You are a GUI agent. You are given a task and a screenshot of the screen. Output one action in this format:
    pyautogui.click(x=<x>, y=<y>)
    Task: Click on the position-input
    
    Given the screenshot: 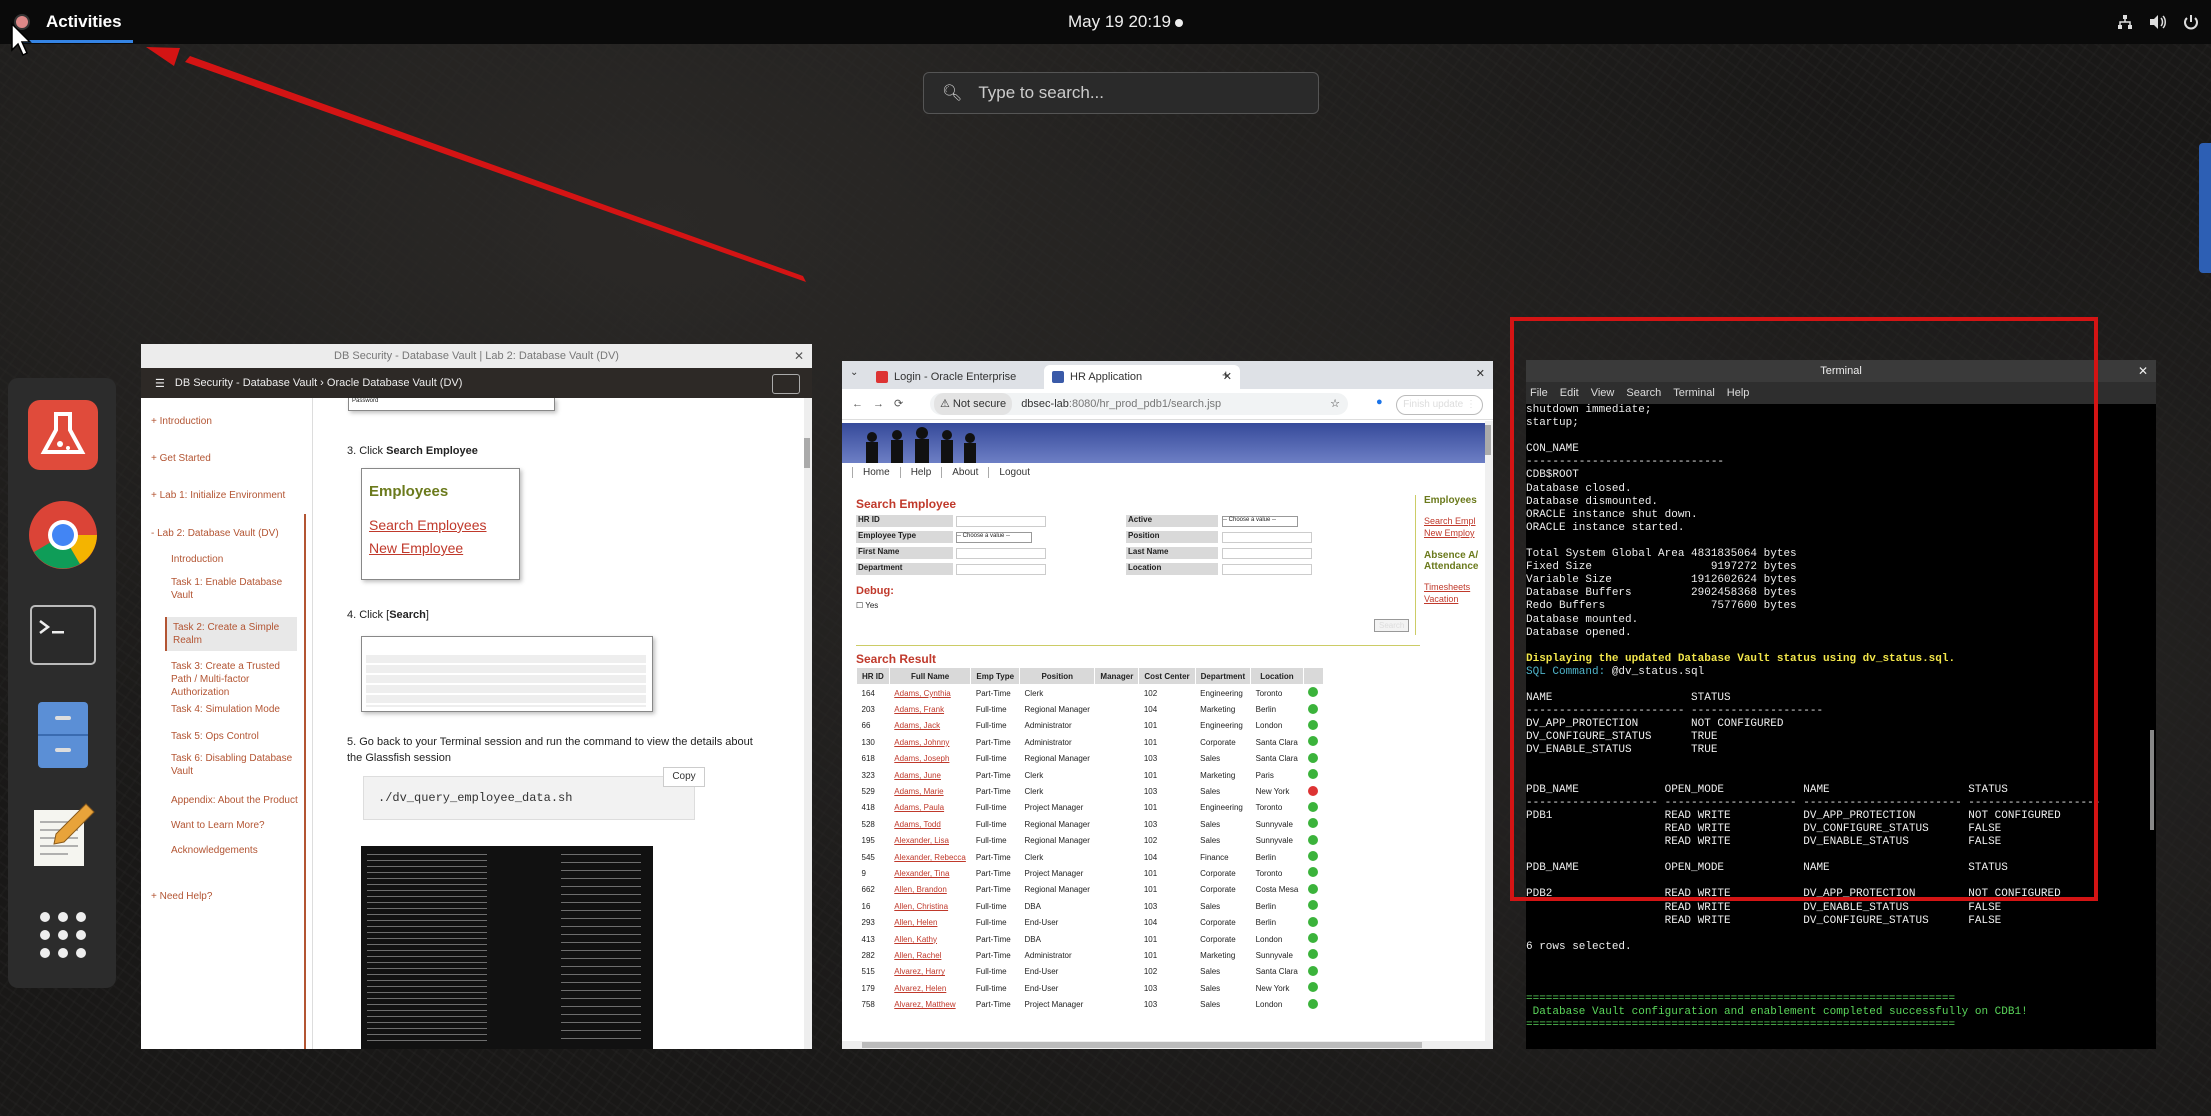 What is the action you would take?
    pyautogui.click(x=1267, y=537)
    